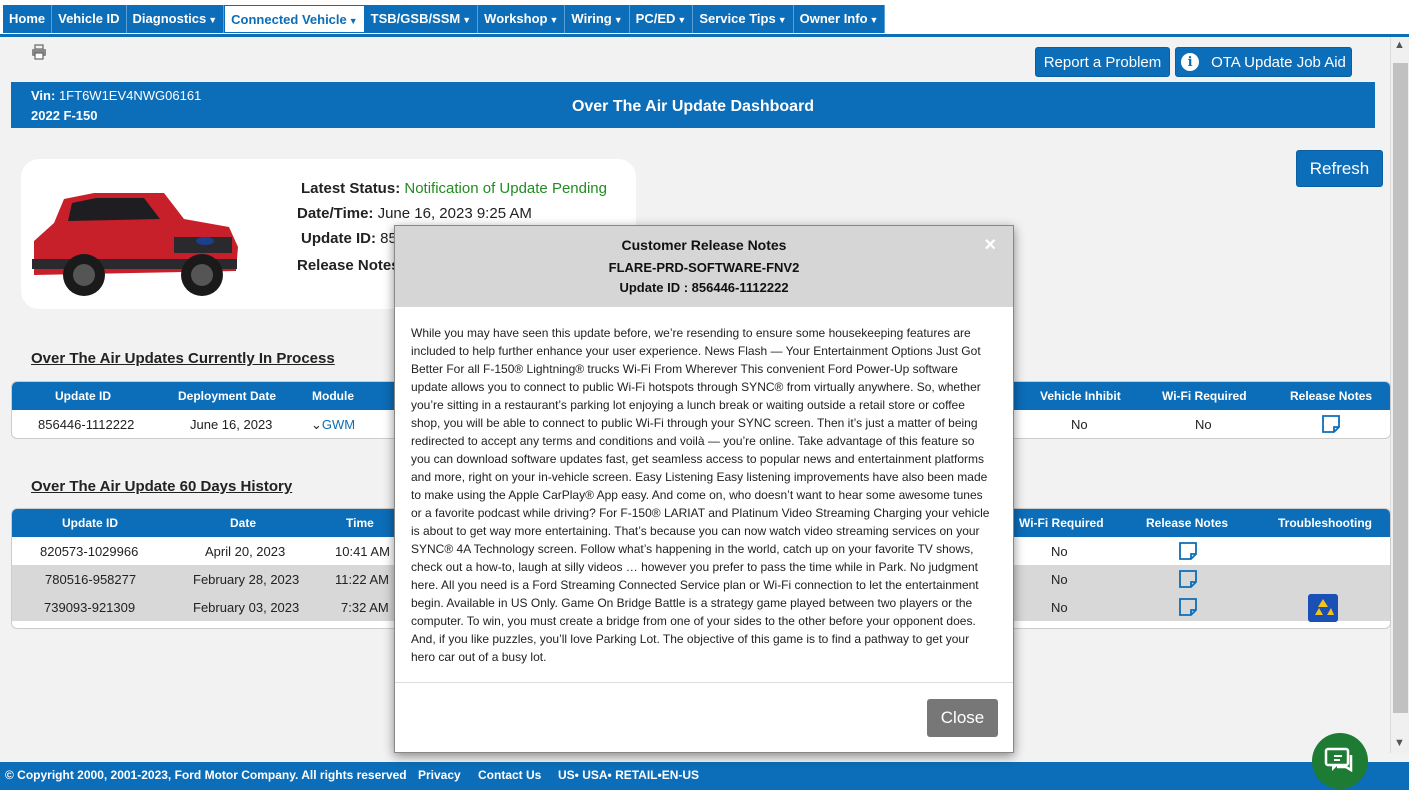  I want to click on vertical-scrollbar: ▲ ▼, so click(1399, 395).